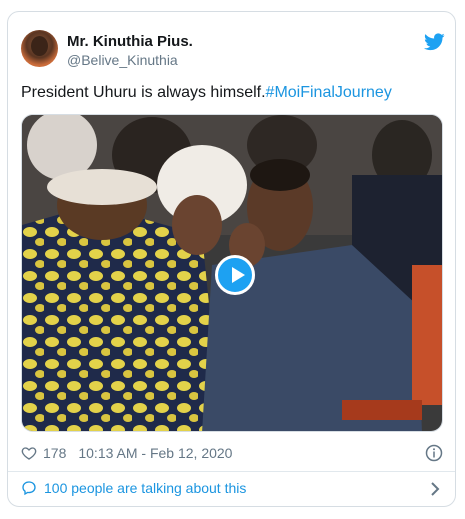  Describe the element at coordinates (434, 42) in the screenshot. I see `twitter-bird-icon` at that location.